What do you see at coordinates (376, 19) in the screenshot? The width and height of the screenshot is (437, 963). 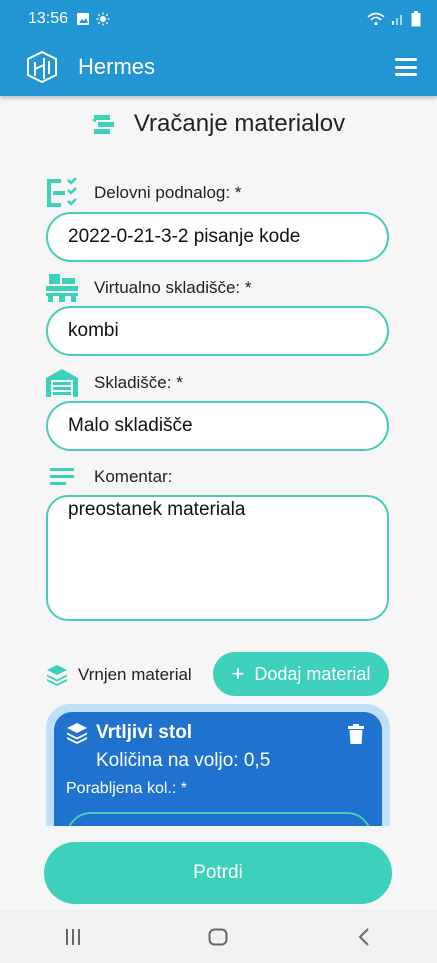 I see `wifi-icon` at bounding box center [376, 19].